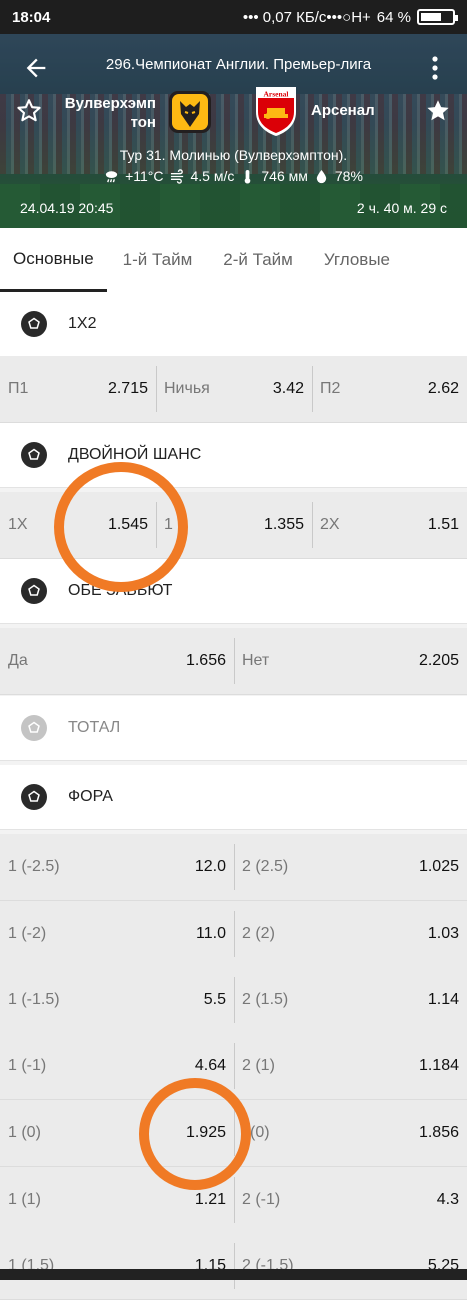 This screenshot has width=467, height=1300. I want to click on odds-label: 2X, so click(330, 524).